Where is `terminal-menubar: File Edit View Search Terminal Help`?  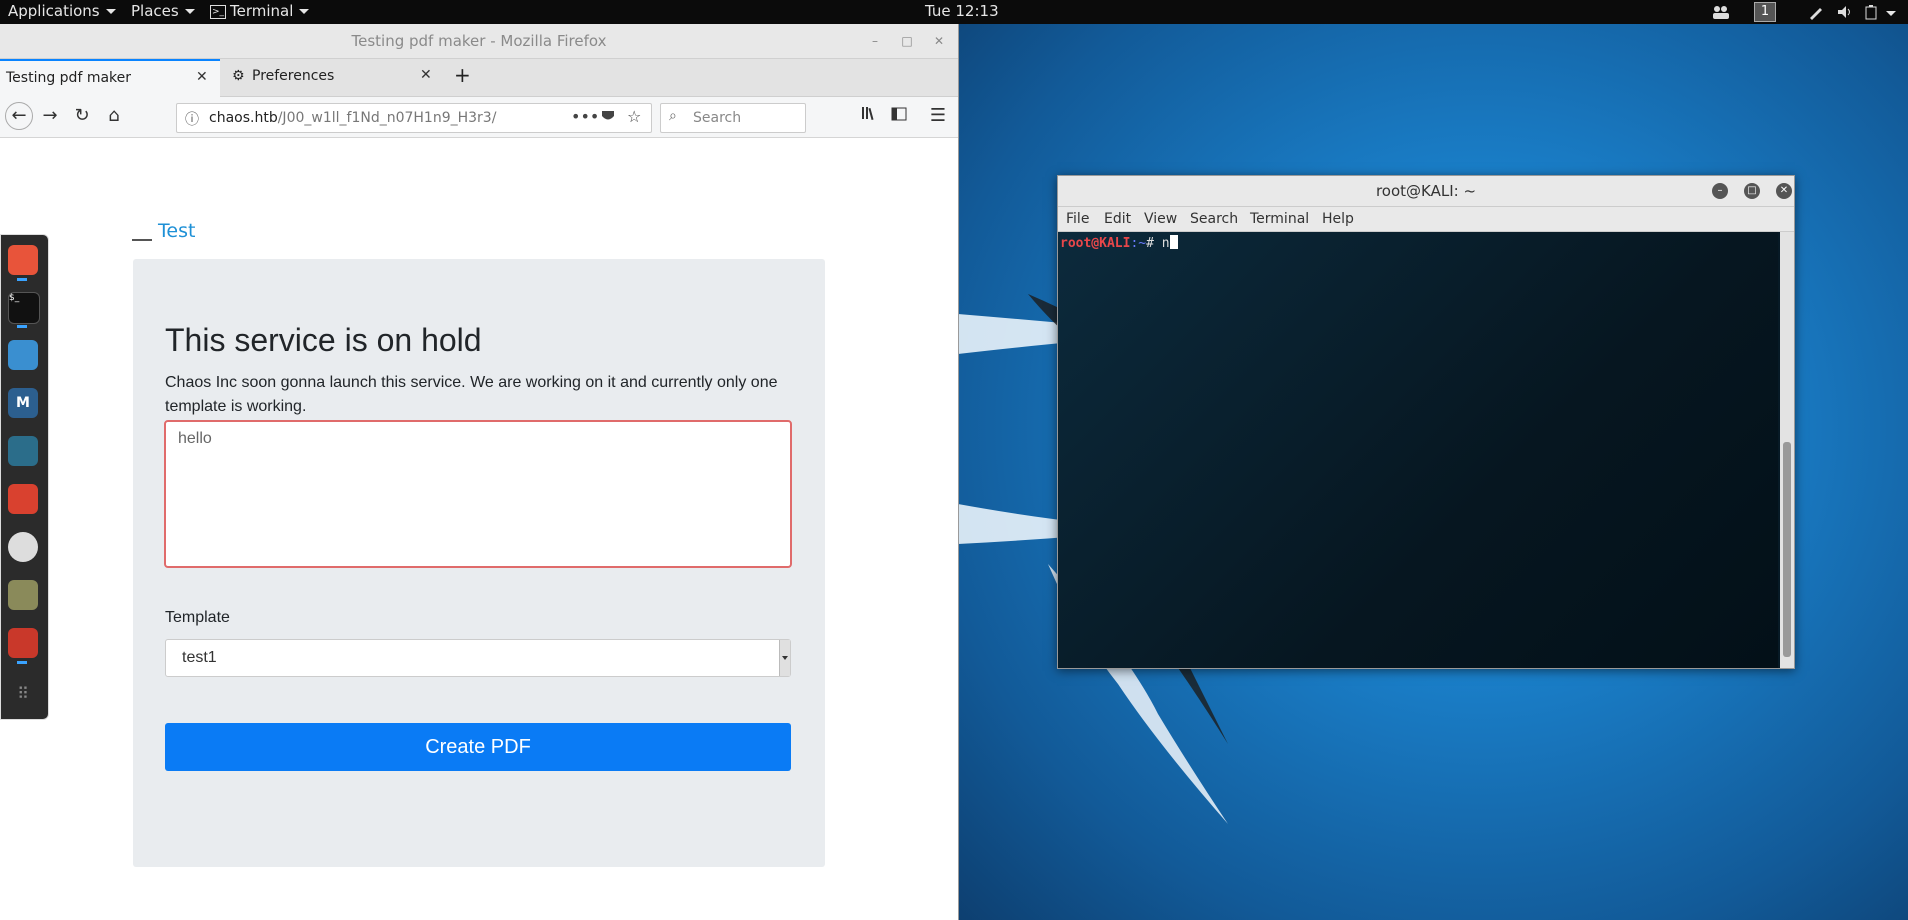 terminal-menubar: File Edit View Search Terminal Help is located at coordinates (1426, 219).